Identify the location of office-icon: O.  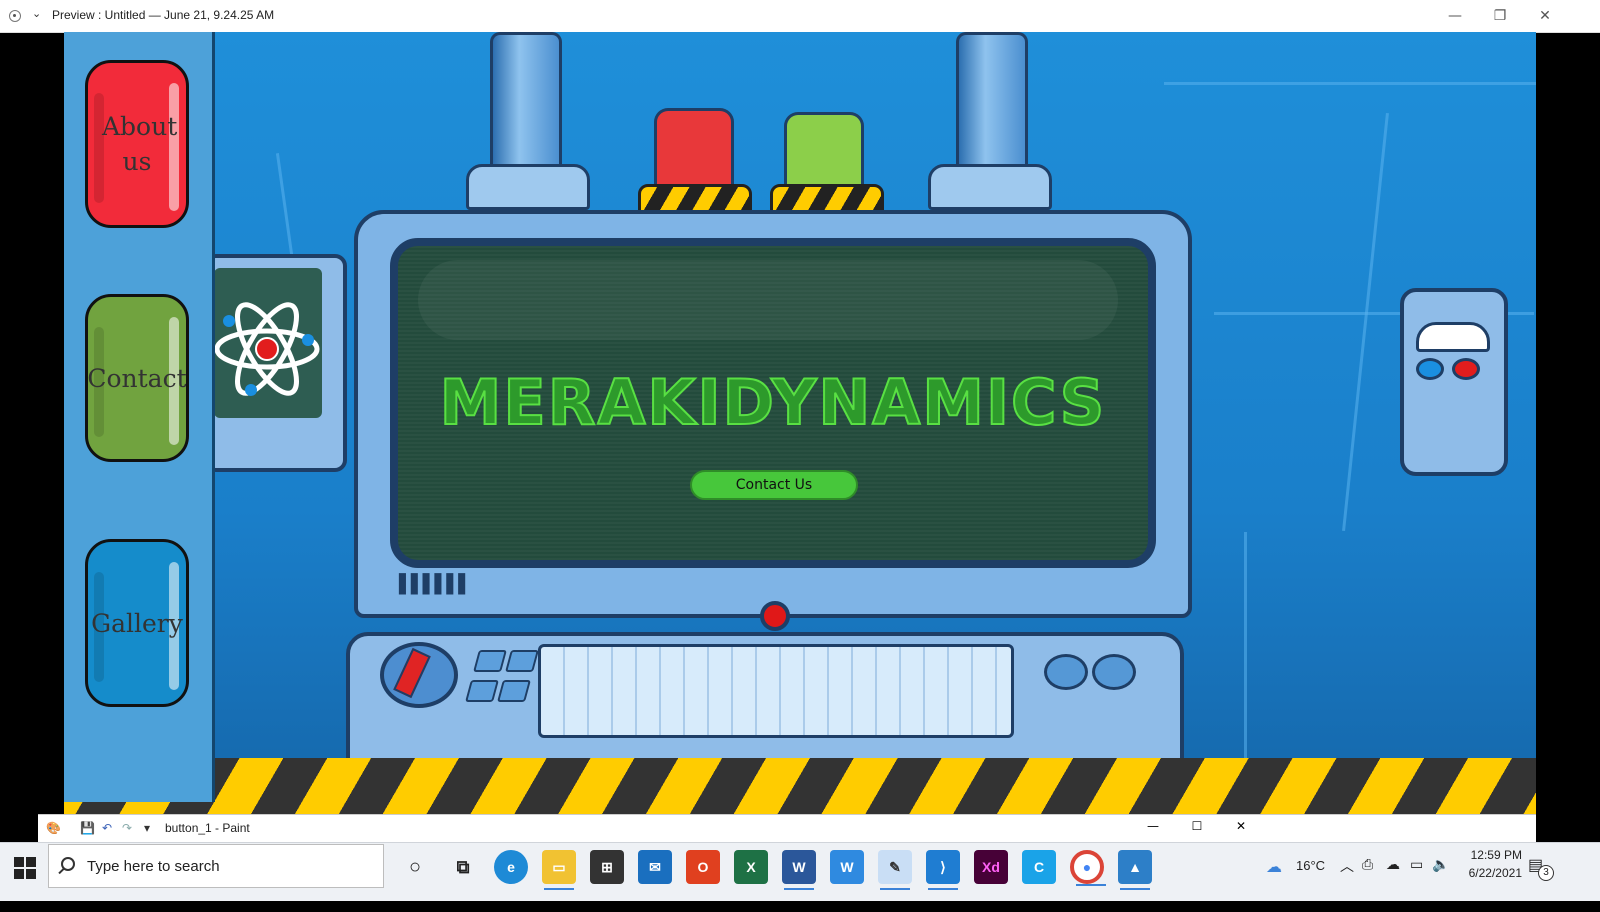
(703, 867).